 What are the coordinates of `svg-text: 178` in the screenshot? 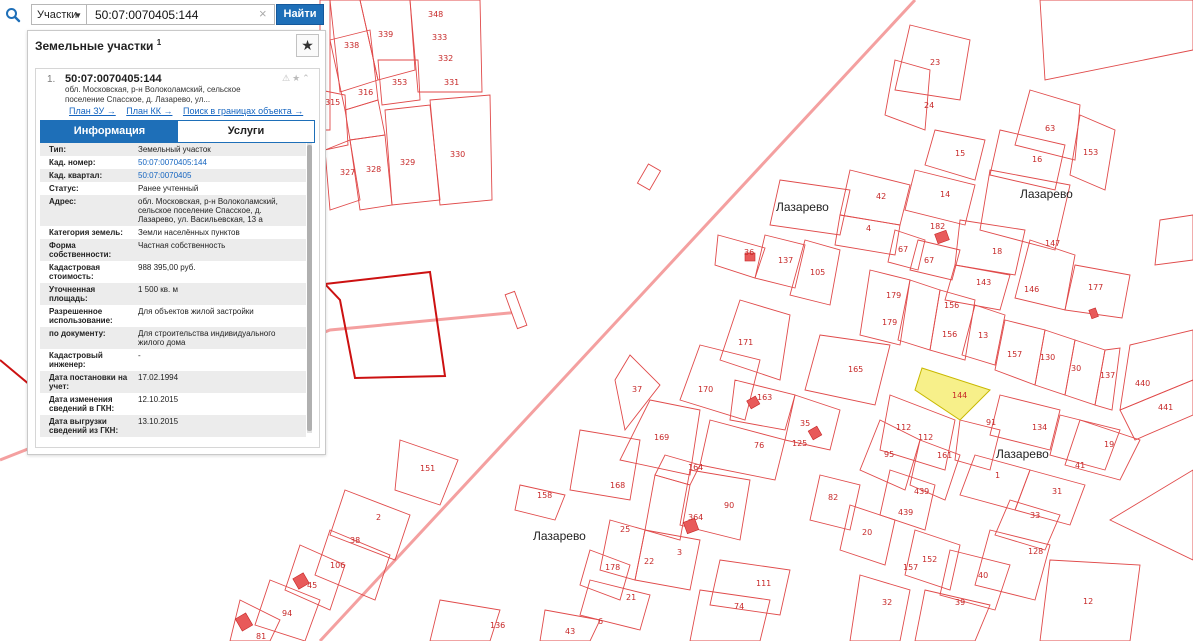 It's located at (612, 567).